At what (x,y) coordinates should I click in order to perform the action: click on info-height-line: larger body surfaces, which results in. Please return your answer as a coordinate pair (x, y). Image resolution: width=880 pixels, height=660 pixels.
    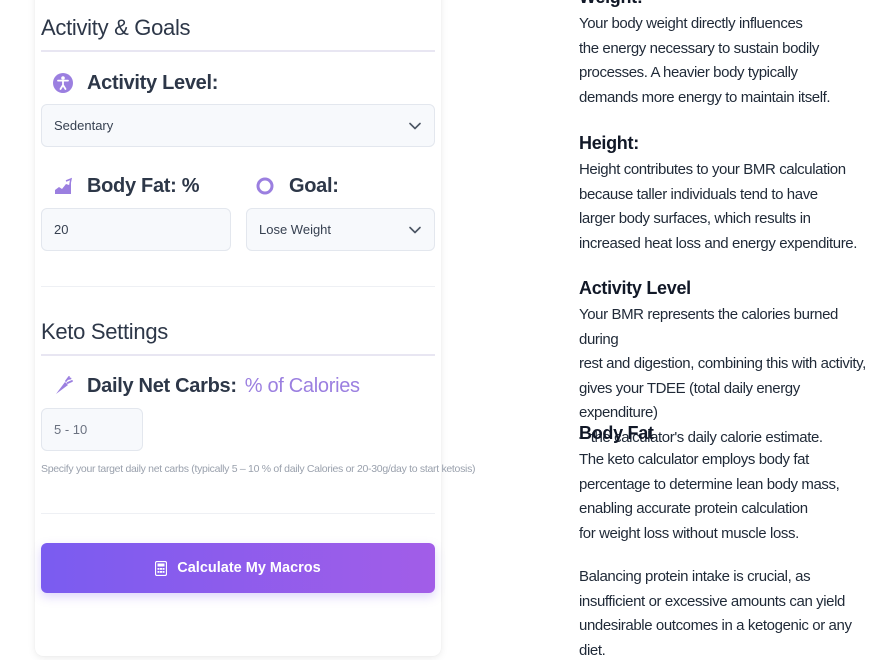
    Looking at the image, I should click on (695, 218).